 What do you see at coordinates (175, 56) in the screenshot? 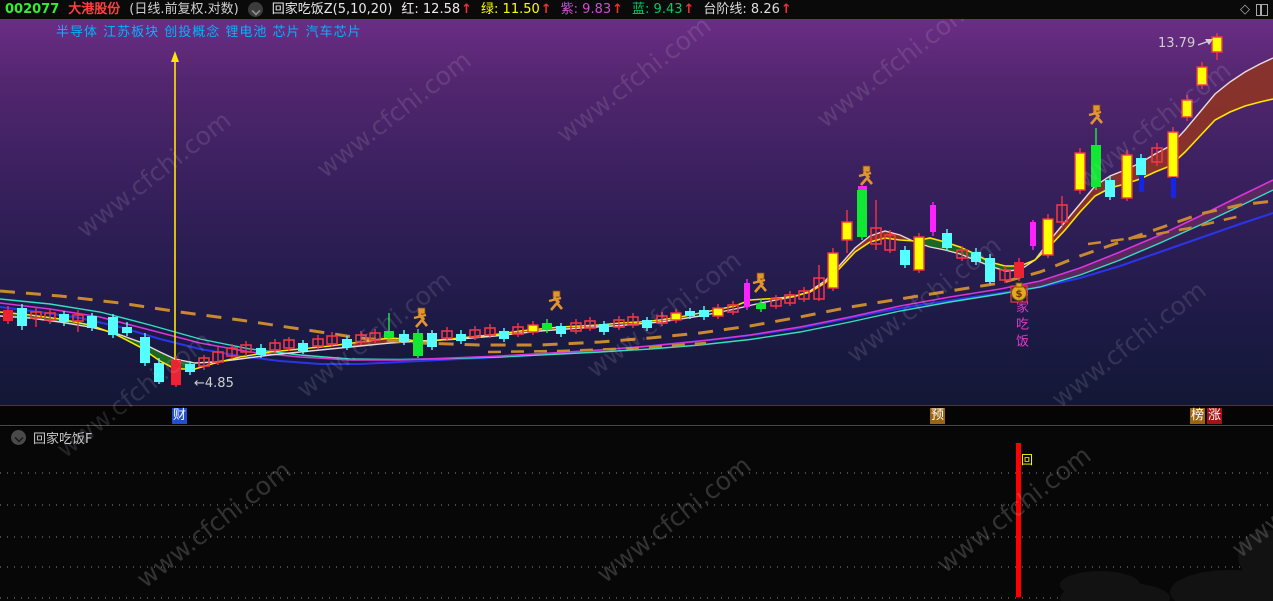
I see `up-arrowhead` at bounding box center [175, 56].